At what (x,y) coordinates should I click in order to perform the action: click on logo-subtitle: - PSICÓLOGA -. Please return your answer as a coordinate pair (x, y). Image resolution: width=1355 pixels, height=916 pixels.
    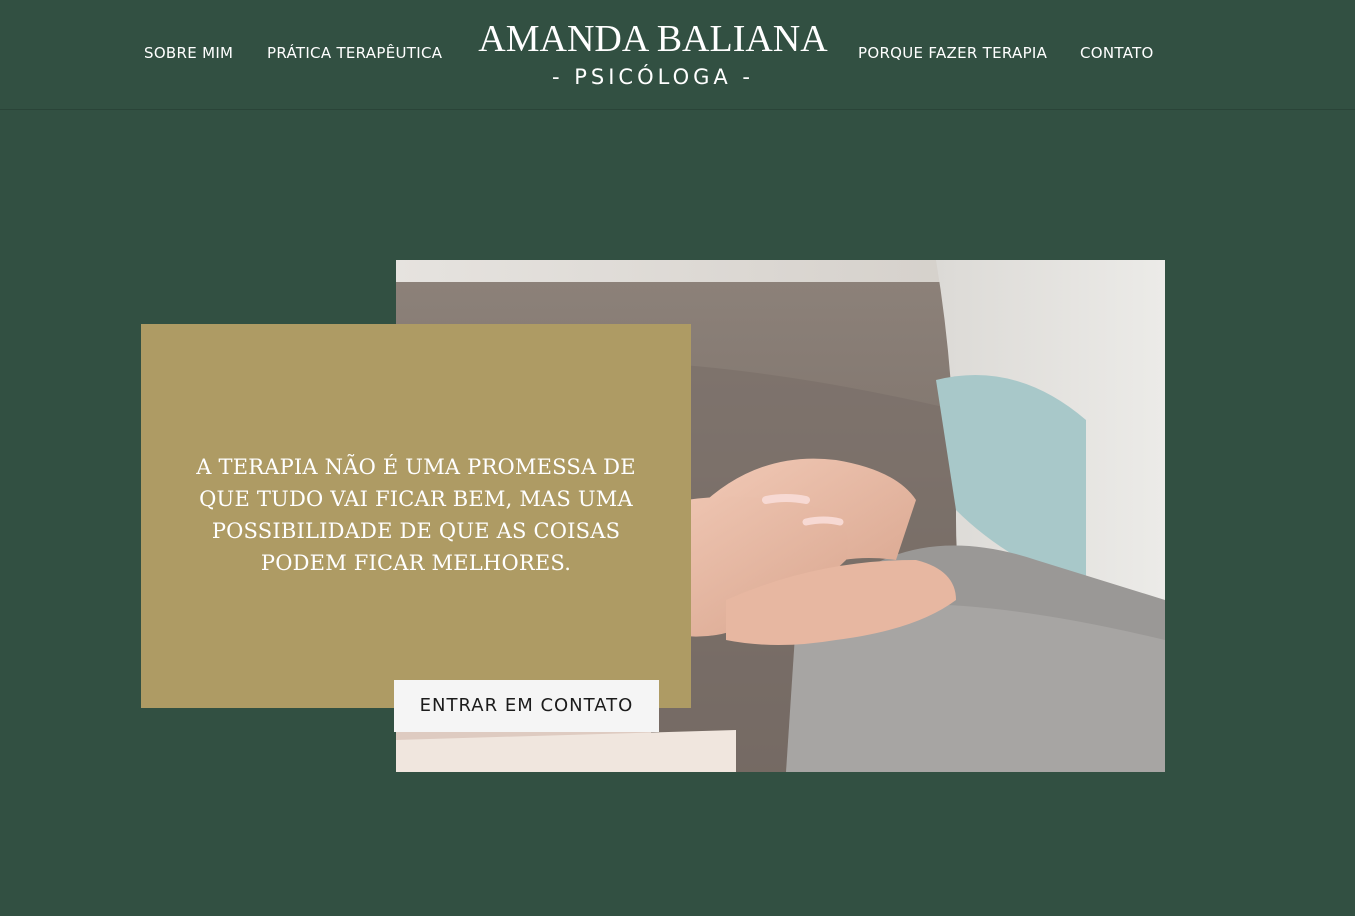
    Looking at the image, I should click on (652, 77).